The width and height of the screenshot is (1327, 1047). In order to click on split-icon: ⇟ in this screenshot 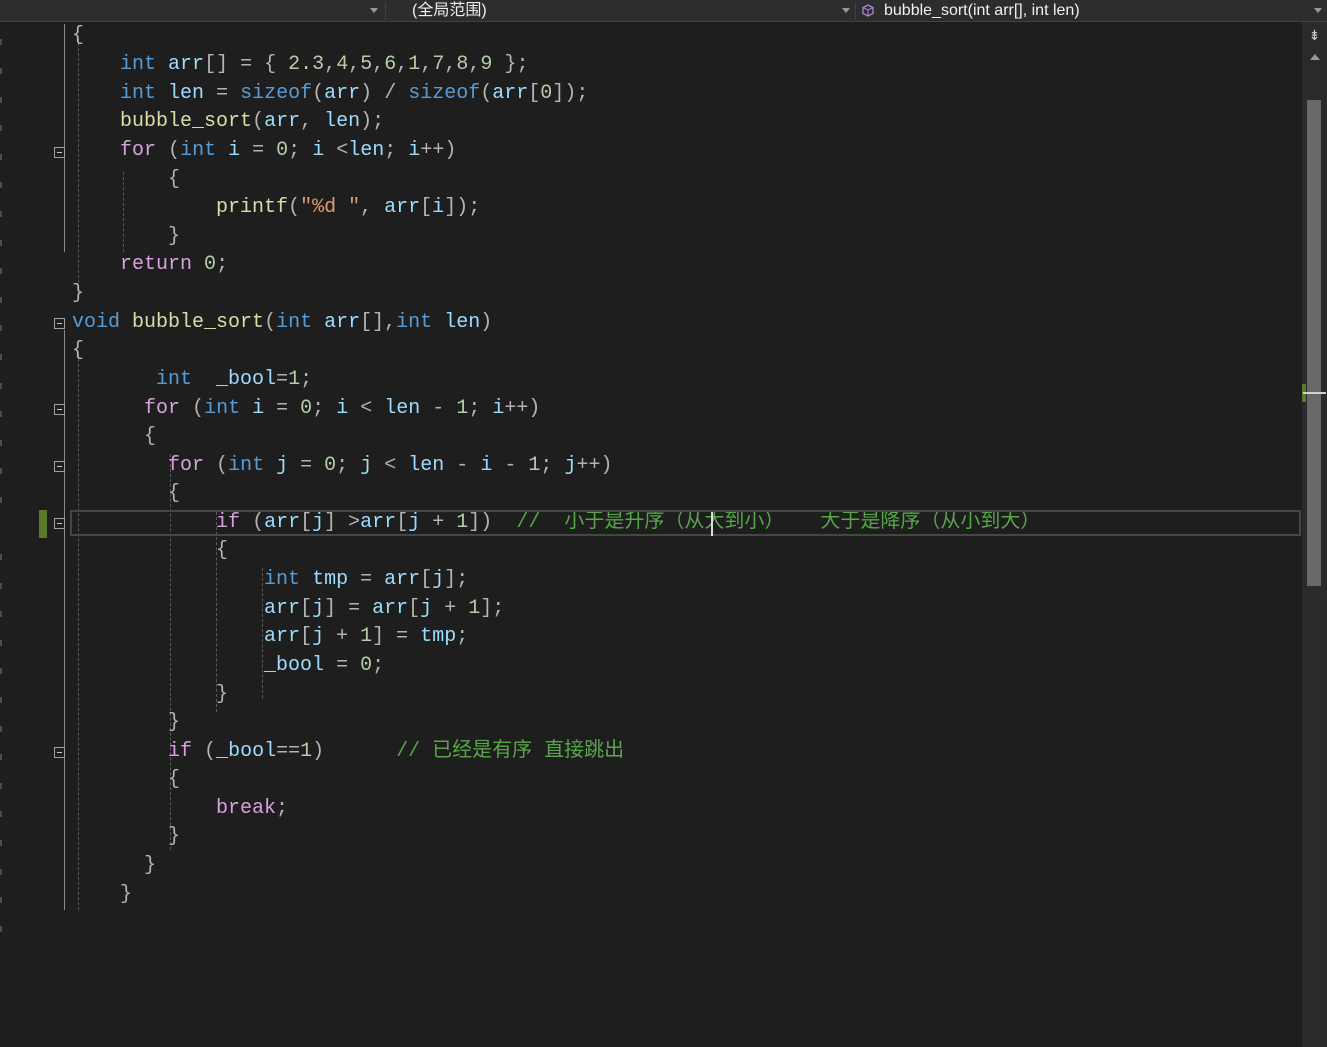, I will do `click(1314, 35)`.